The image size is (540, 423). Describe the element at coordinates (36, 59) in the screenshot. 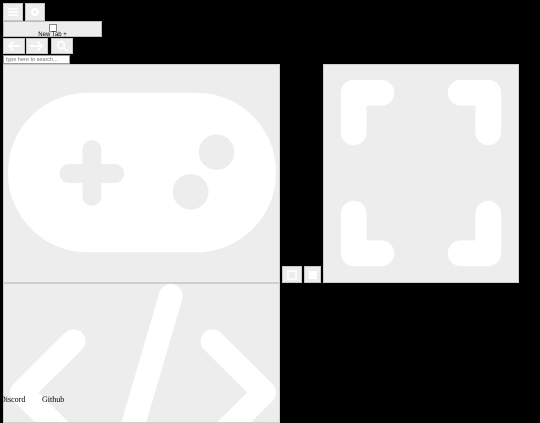

I see `search-input` at that location.